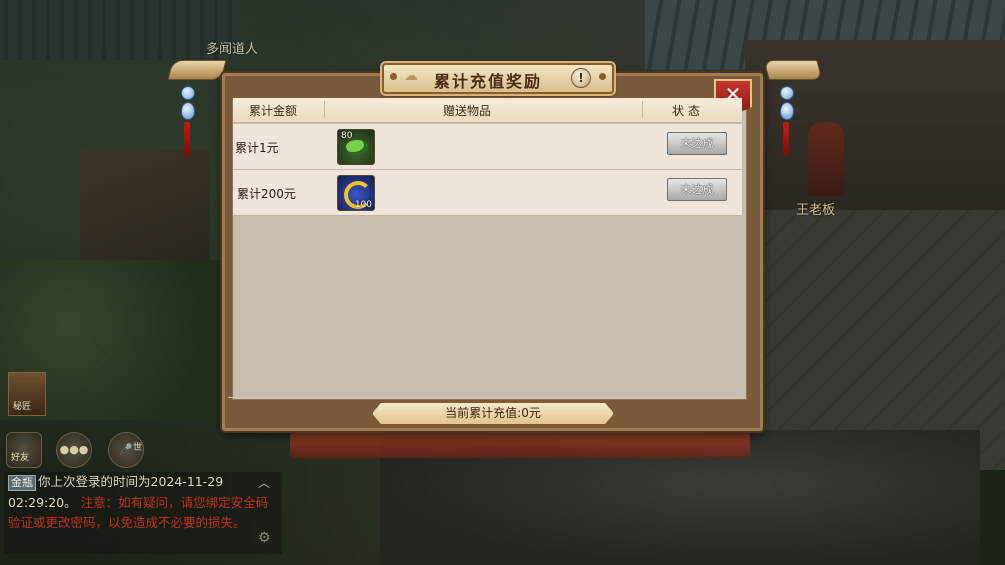  What do you see at coordinates (793, 70) in the screenshot?
I see `ornament-right` at bounding box center [793, 70].